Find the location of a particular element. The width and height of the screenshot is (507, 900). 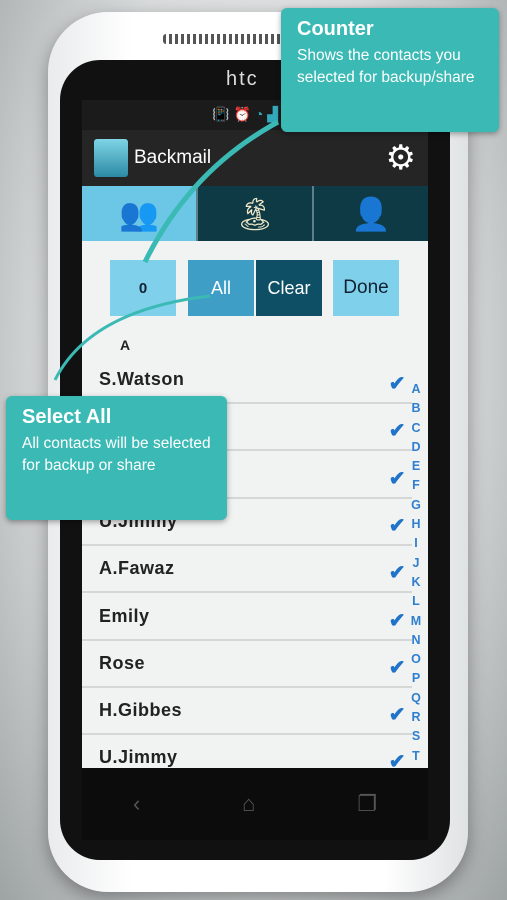

callout-title: Select All is located at coordinates (67, 417).